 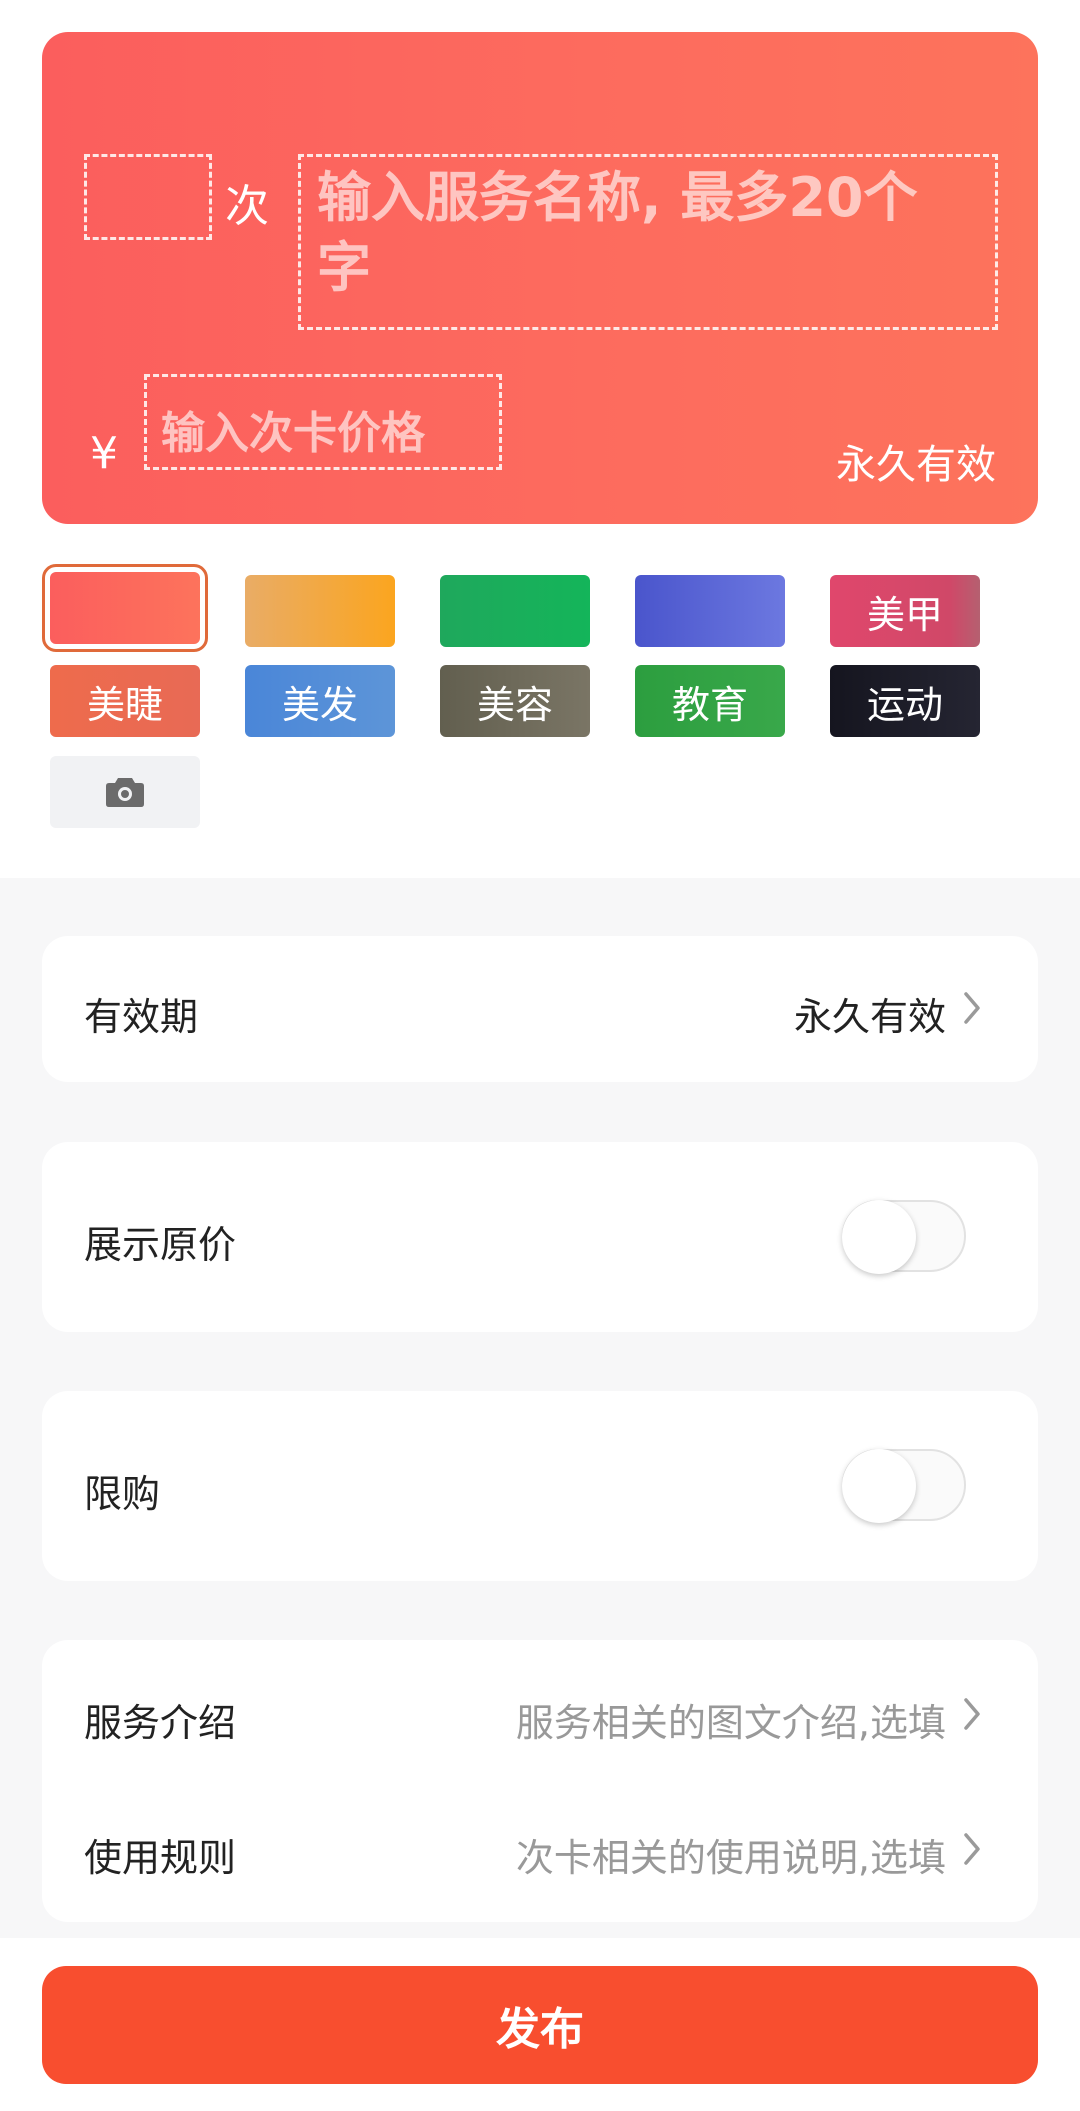 I want to click on swatch-sports: 运动, so click(x=905, y=701).